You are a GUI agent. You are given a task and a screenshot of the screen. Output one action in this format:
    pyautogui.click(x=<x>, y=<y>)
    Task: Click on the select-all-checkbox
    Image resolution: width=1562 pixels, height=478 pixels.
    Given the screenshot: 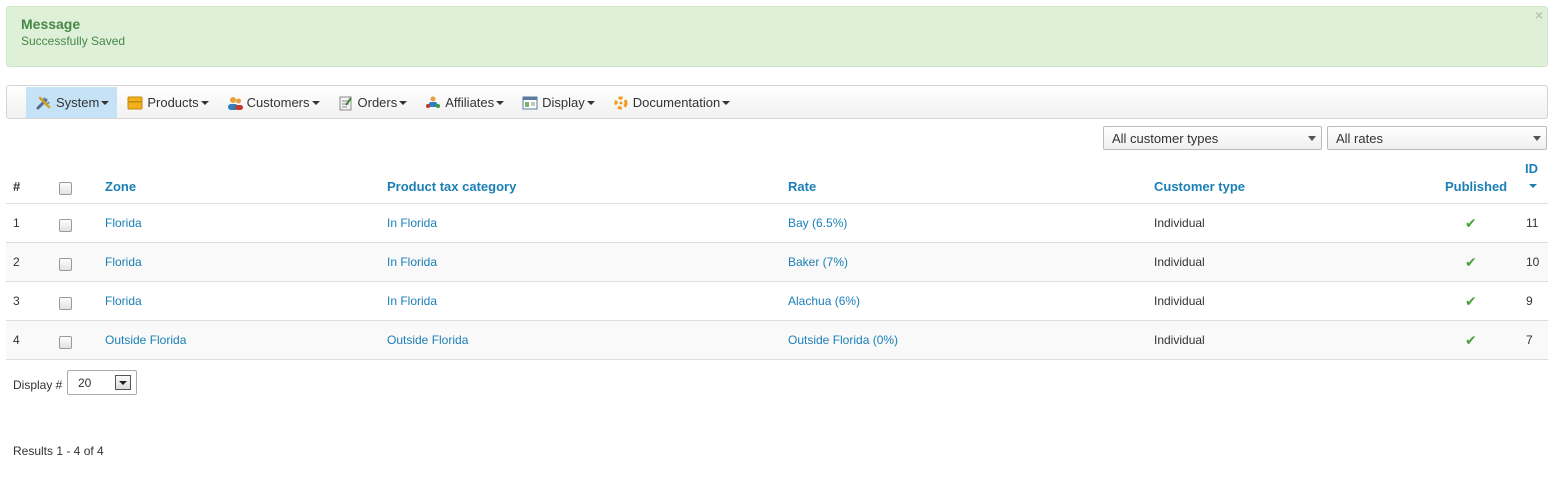 What is the action you would take?
    pyautogui.click(x=65, y=188)
    